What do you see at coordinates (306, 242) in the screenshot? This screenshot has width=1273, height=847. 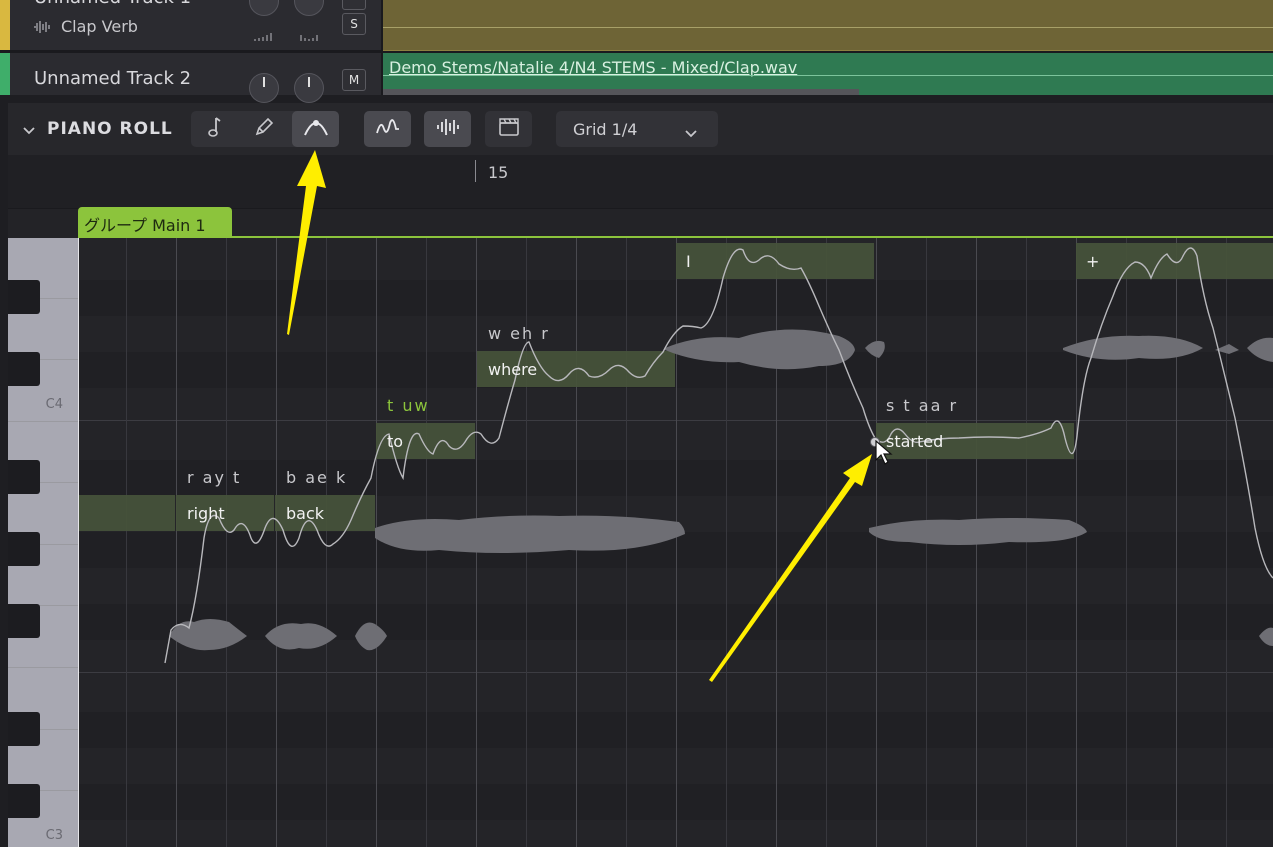 I see `arrow-to-tool-icon` at bounding box center [306, 242].